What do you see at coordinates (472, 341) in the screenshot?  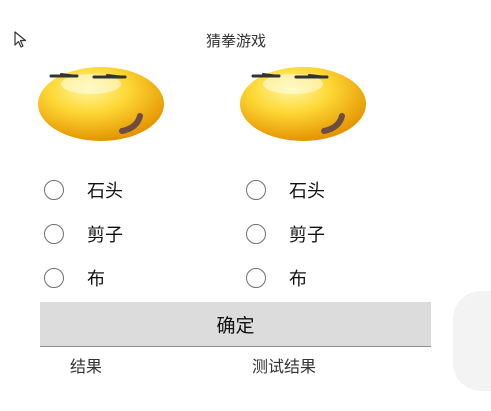 I see `background-decoration` at bounding box center [472, 341].